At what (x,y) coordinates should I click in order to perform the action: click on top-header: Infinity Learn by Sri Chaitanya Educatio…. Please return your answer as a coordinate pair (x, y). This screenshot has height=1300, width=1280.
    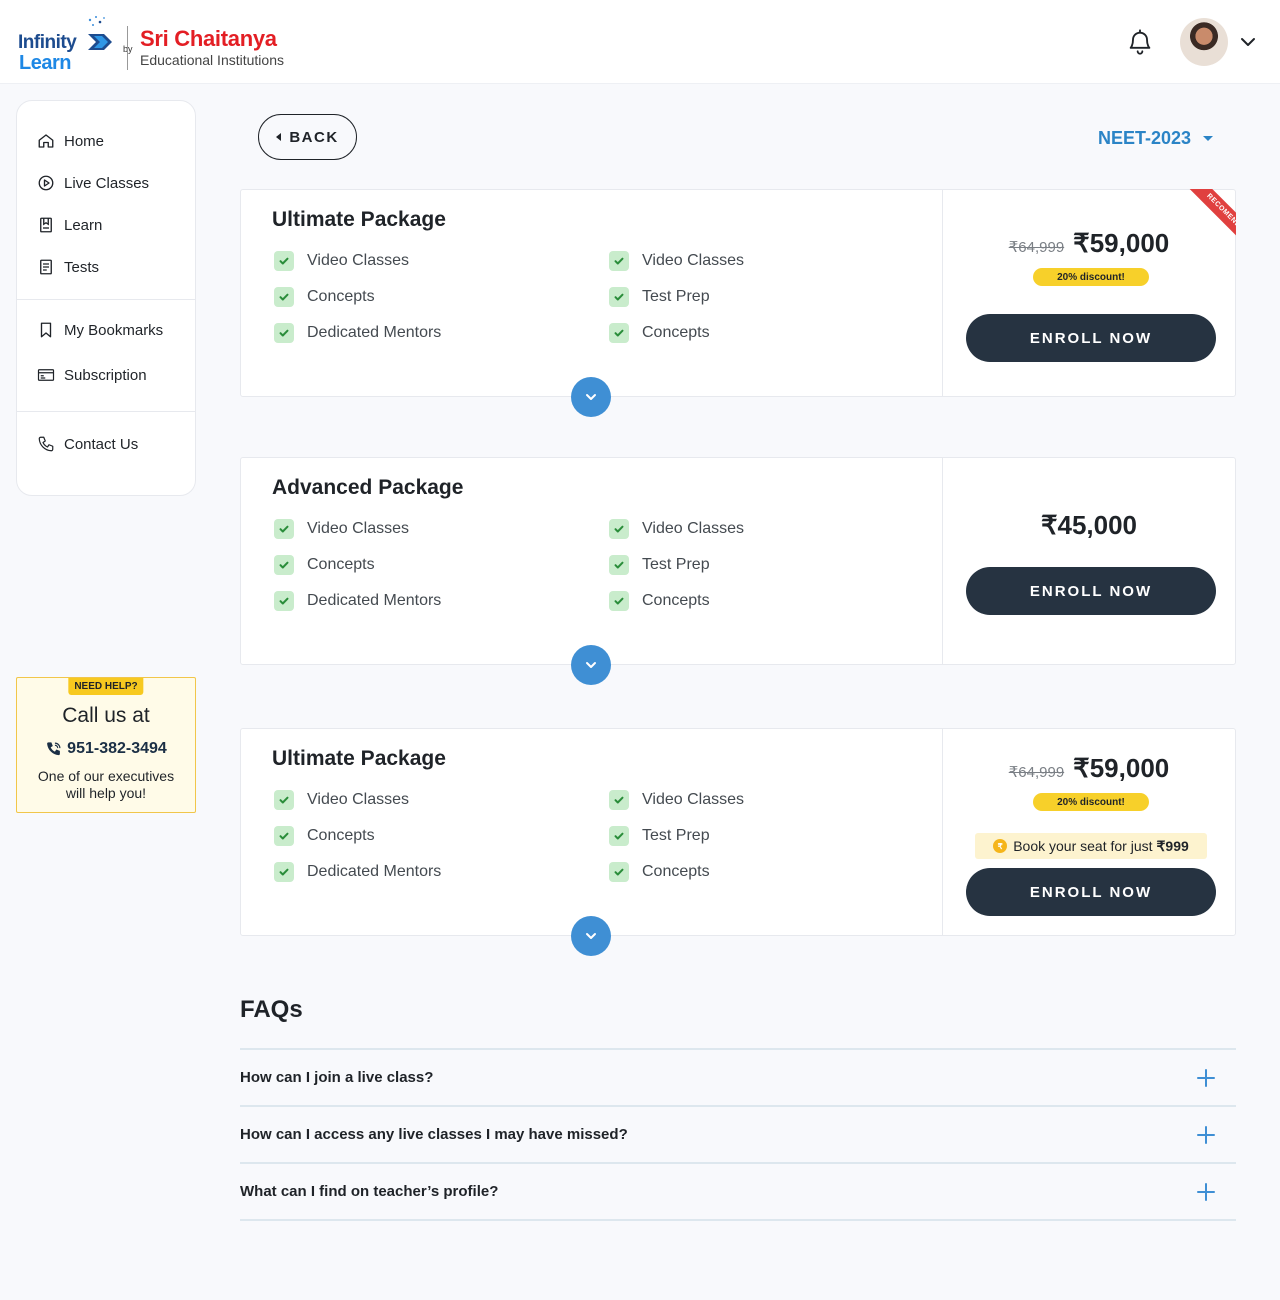
    Looking at the image, I should click on (640, 42).